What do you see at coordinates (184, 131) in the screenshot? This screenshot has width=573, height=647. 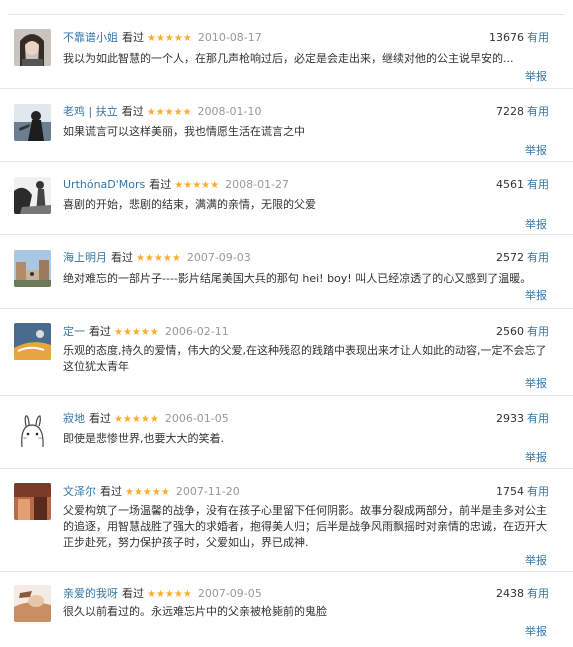 I see `comment-text: 如果谎言可以这样美丽，我也情愿生活在谎言之中` at bounding box center [184, 131].